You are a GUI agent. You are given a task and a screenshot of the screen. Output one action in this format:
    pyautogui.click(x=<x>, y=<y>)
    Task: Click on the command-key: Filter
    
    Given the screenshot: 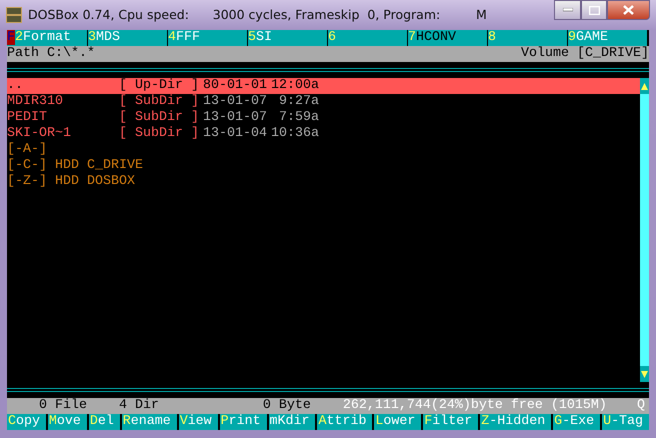 What is the action you would take?
    pyautogui.click(x=450, y=422)
    